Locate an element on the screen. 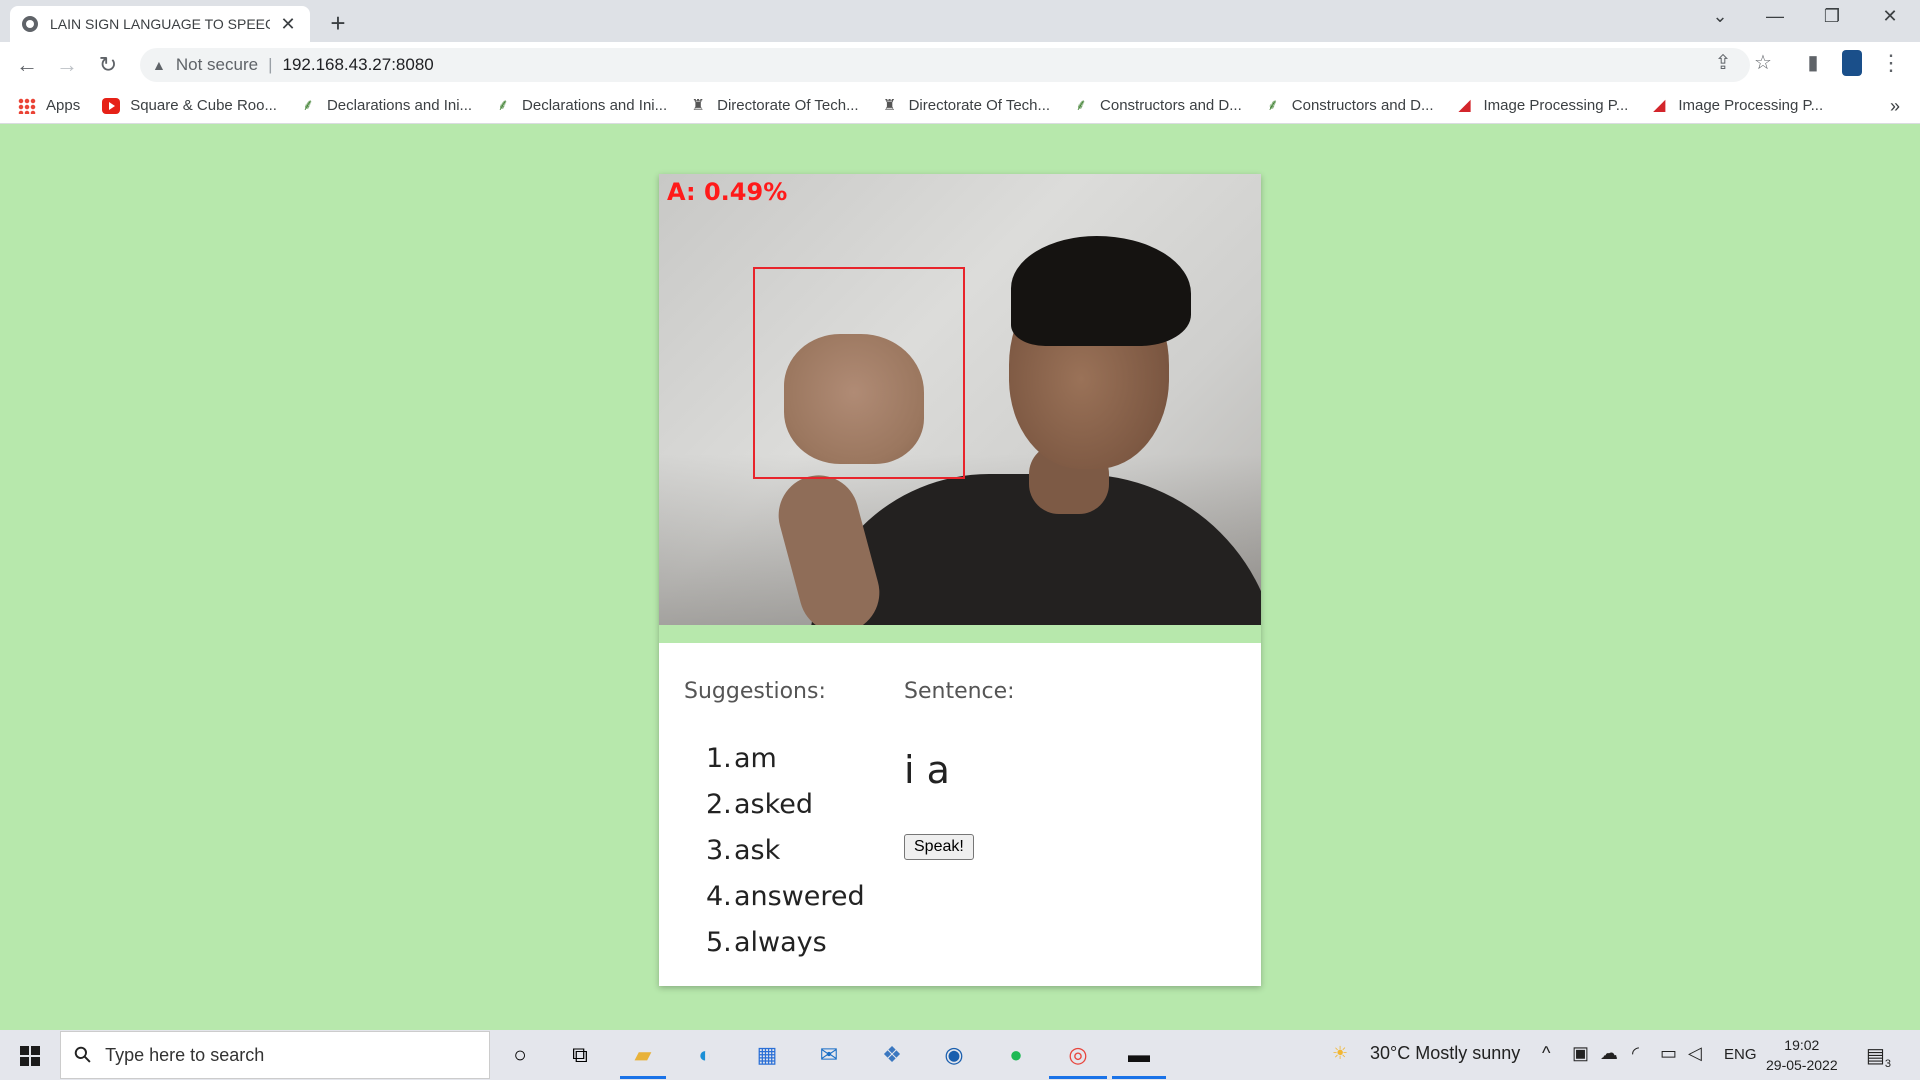 The image size is (1920, 1080). suggestion-item: 2. asked is located at coordinates (785, 805).